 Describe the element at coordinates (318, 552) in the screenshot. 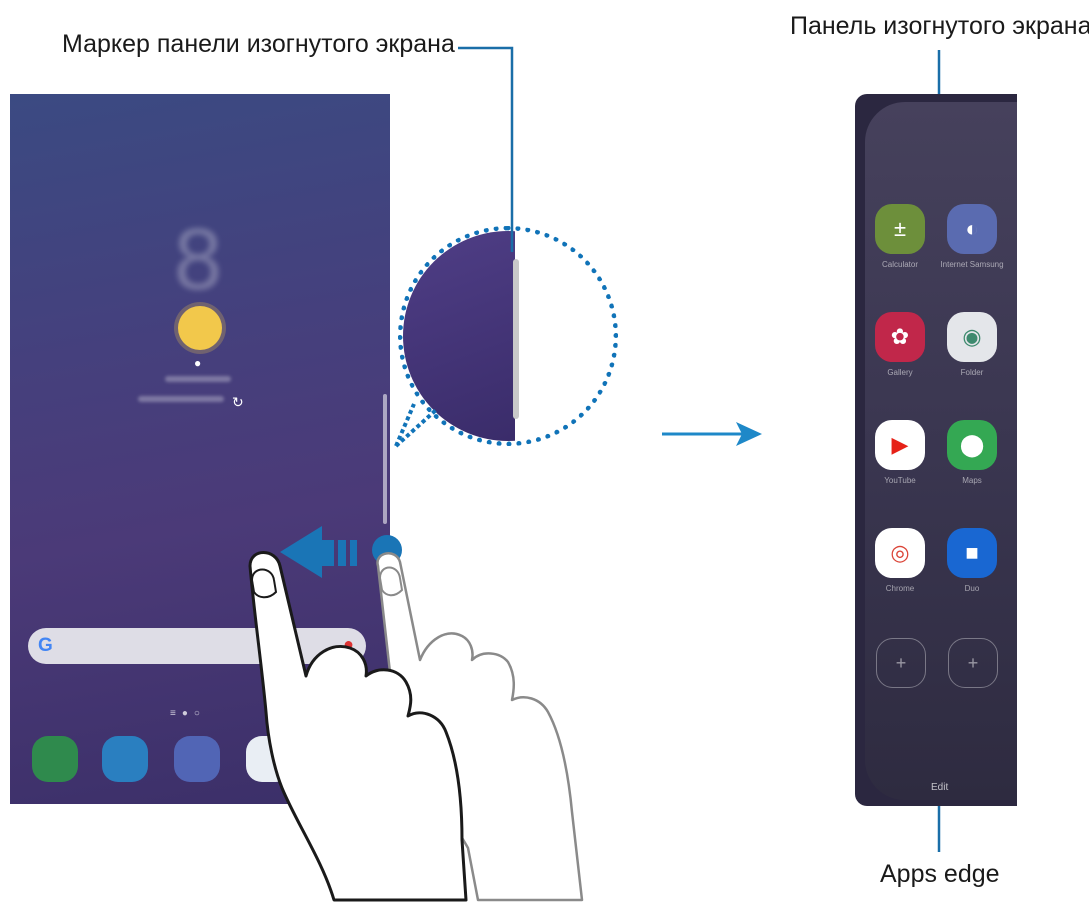

I see `swipe-left-arrow-icon` at that location.